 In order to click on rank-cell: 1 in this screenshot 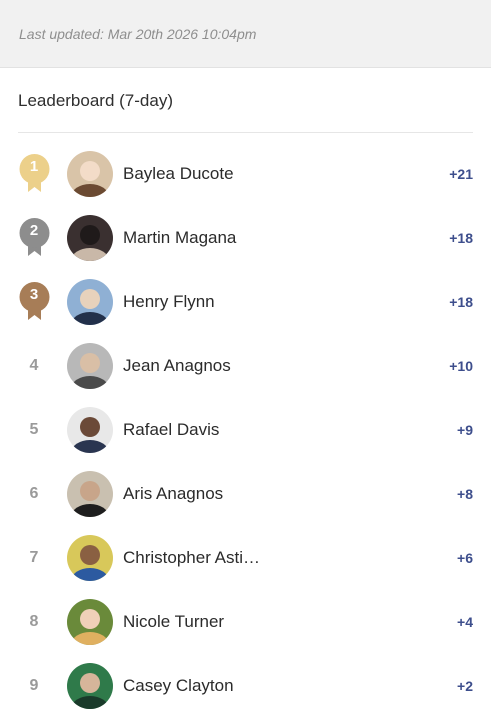, I will do `click(34, 174)`.